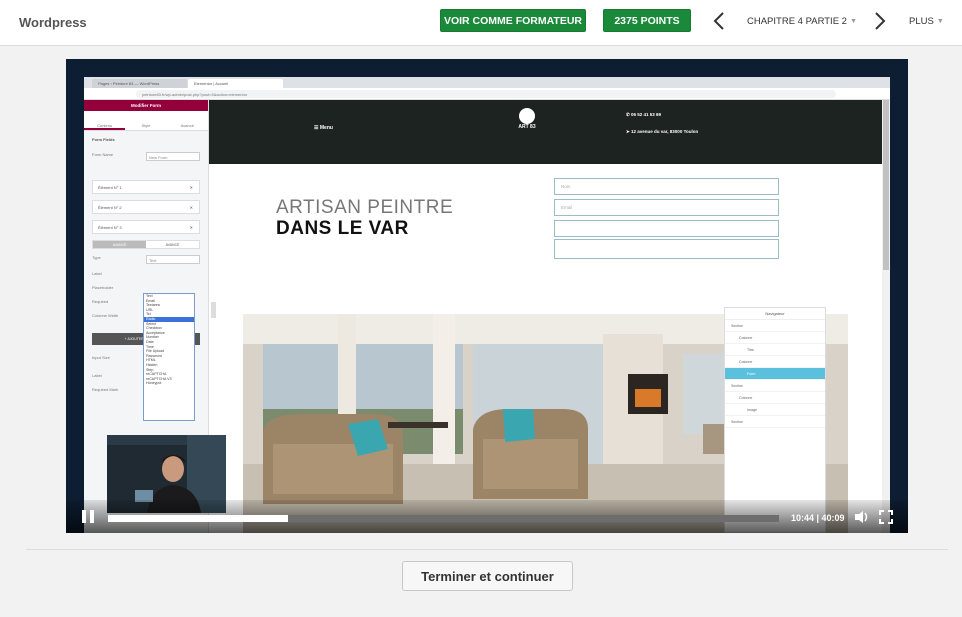 Image resolution: width=962 pixels, height=617 pixels. Describe the element at coordinates (146, 227) in the screenshot. I see `form-item: Élément N° 3 ✕` at that location.